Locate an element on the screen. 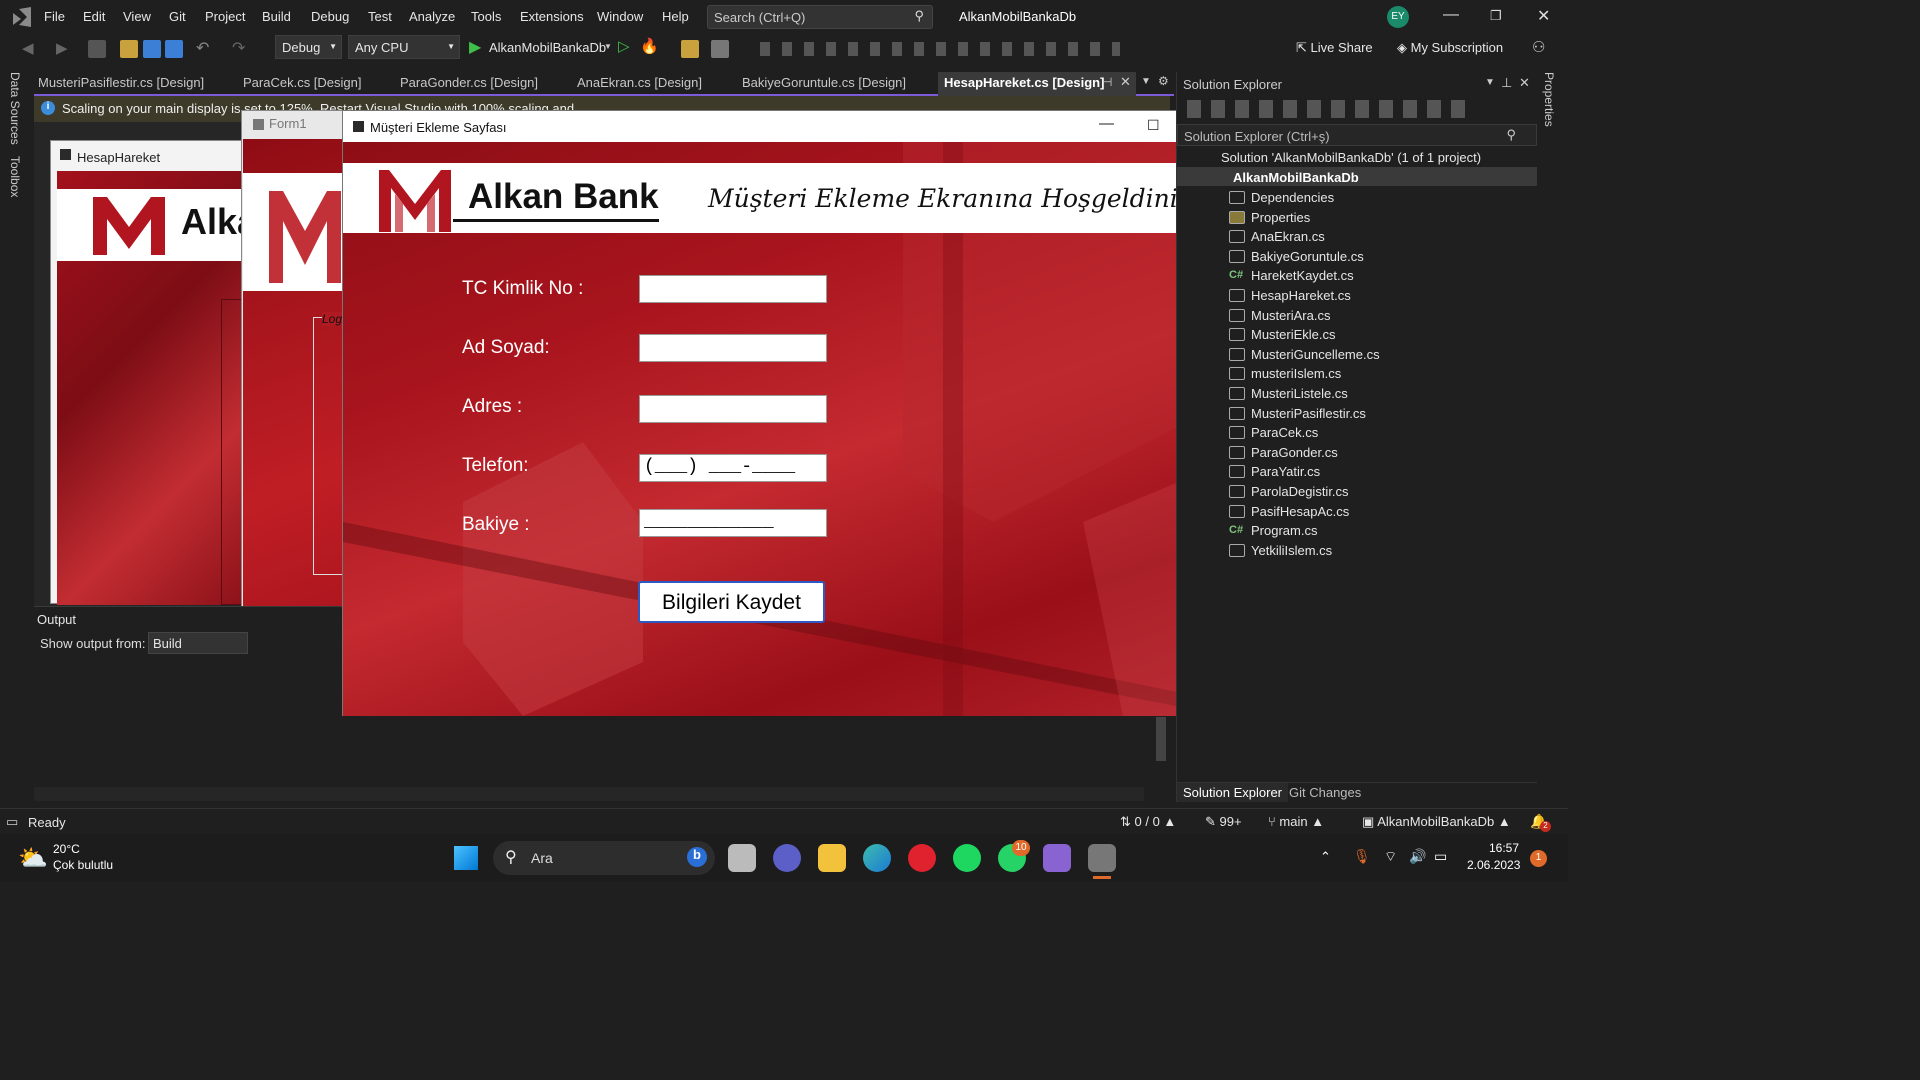  ad-soyad-input is located at coordinates (733, 348).